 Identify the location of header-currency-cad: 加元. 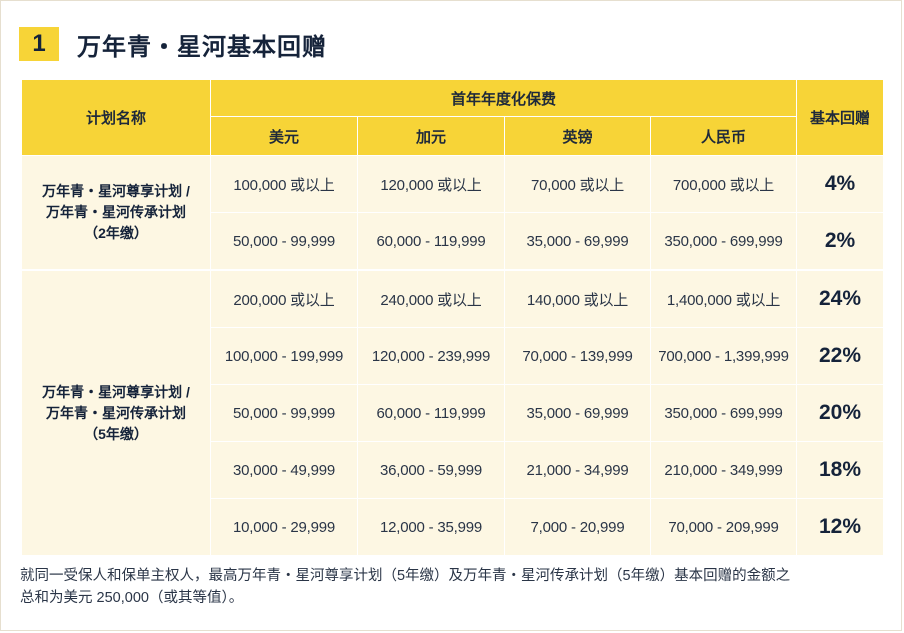
(431, 136).